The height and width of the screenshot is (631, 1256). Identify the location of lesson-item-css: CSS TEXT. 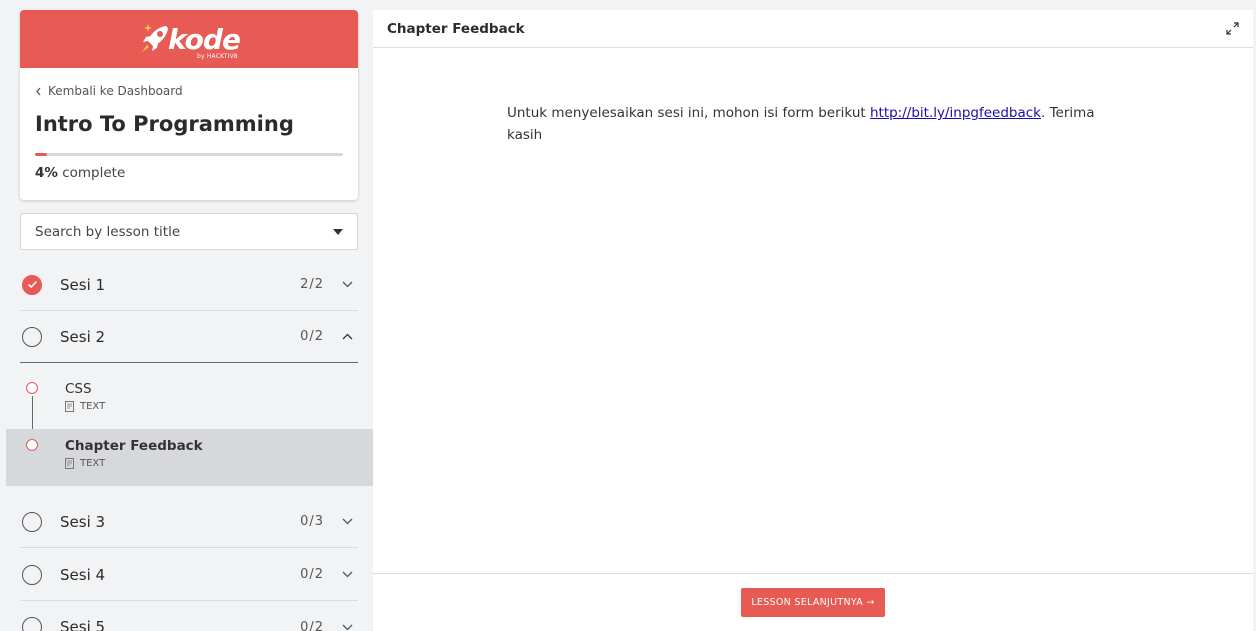
(189, 400).